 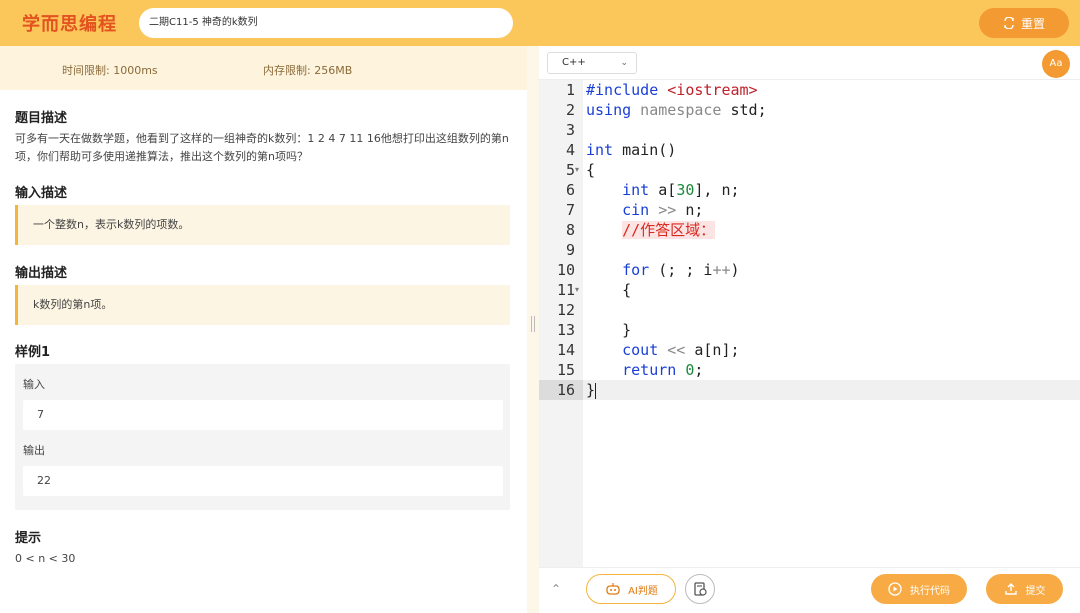 I want to click on code-token: main(), so click(x=645, y=150).